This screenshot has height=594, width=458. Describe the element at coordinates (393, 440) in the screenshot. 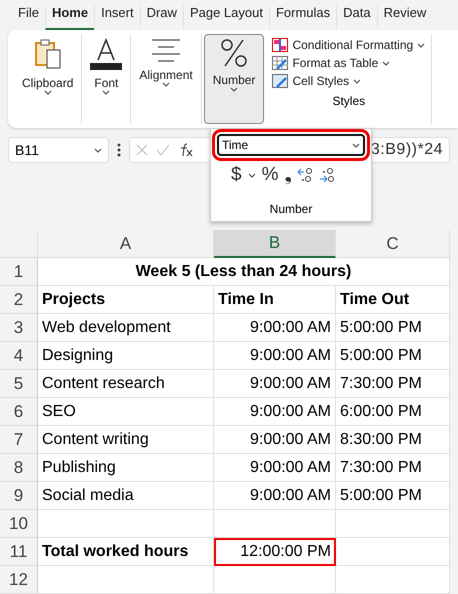

I see `table-cell: 8:30:00 PM` at that location.